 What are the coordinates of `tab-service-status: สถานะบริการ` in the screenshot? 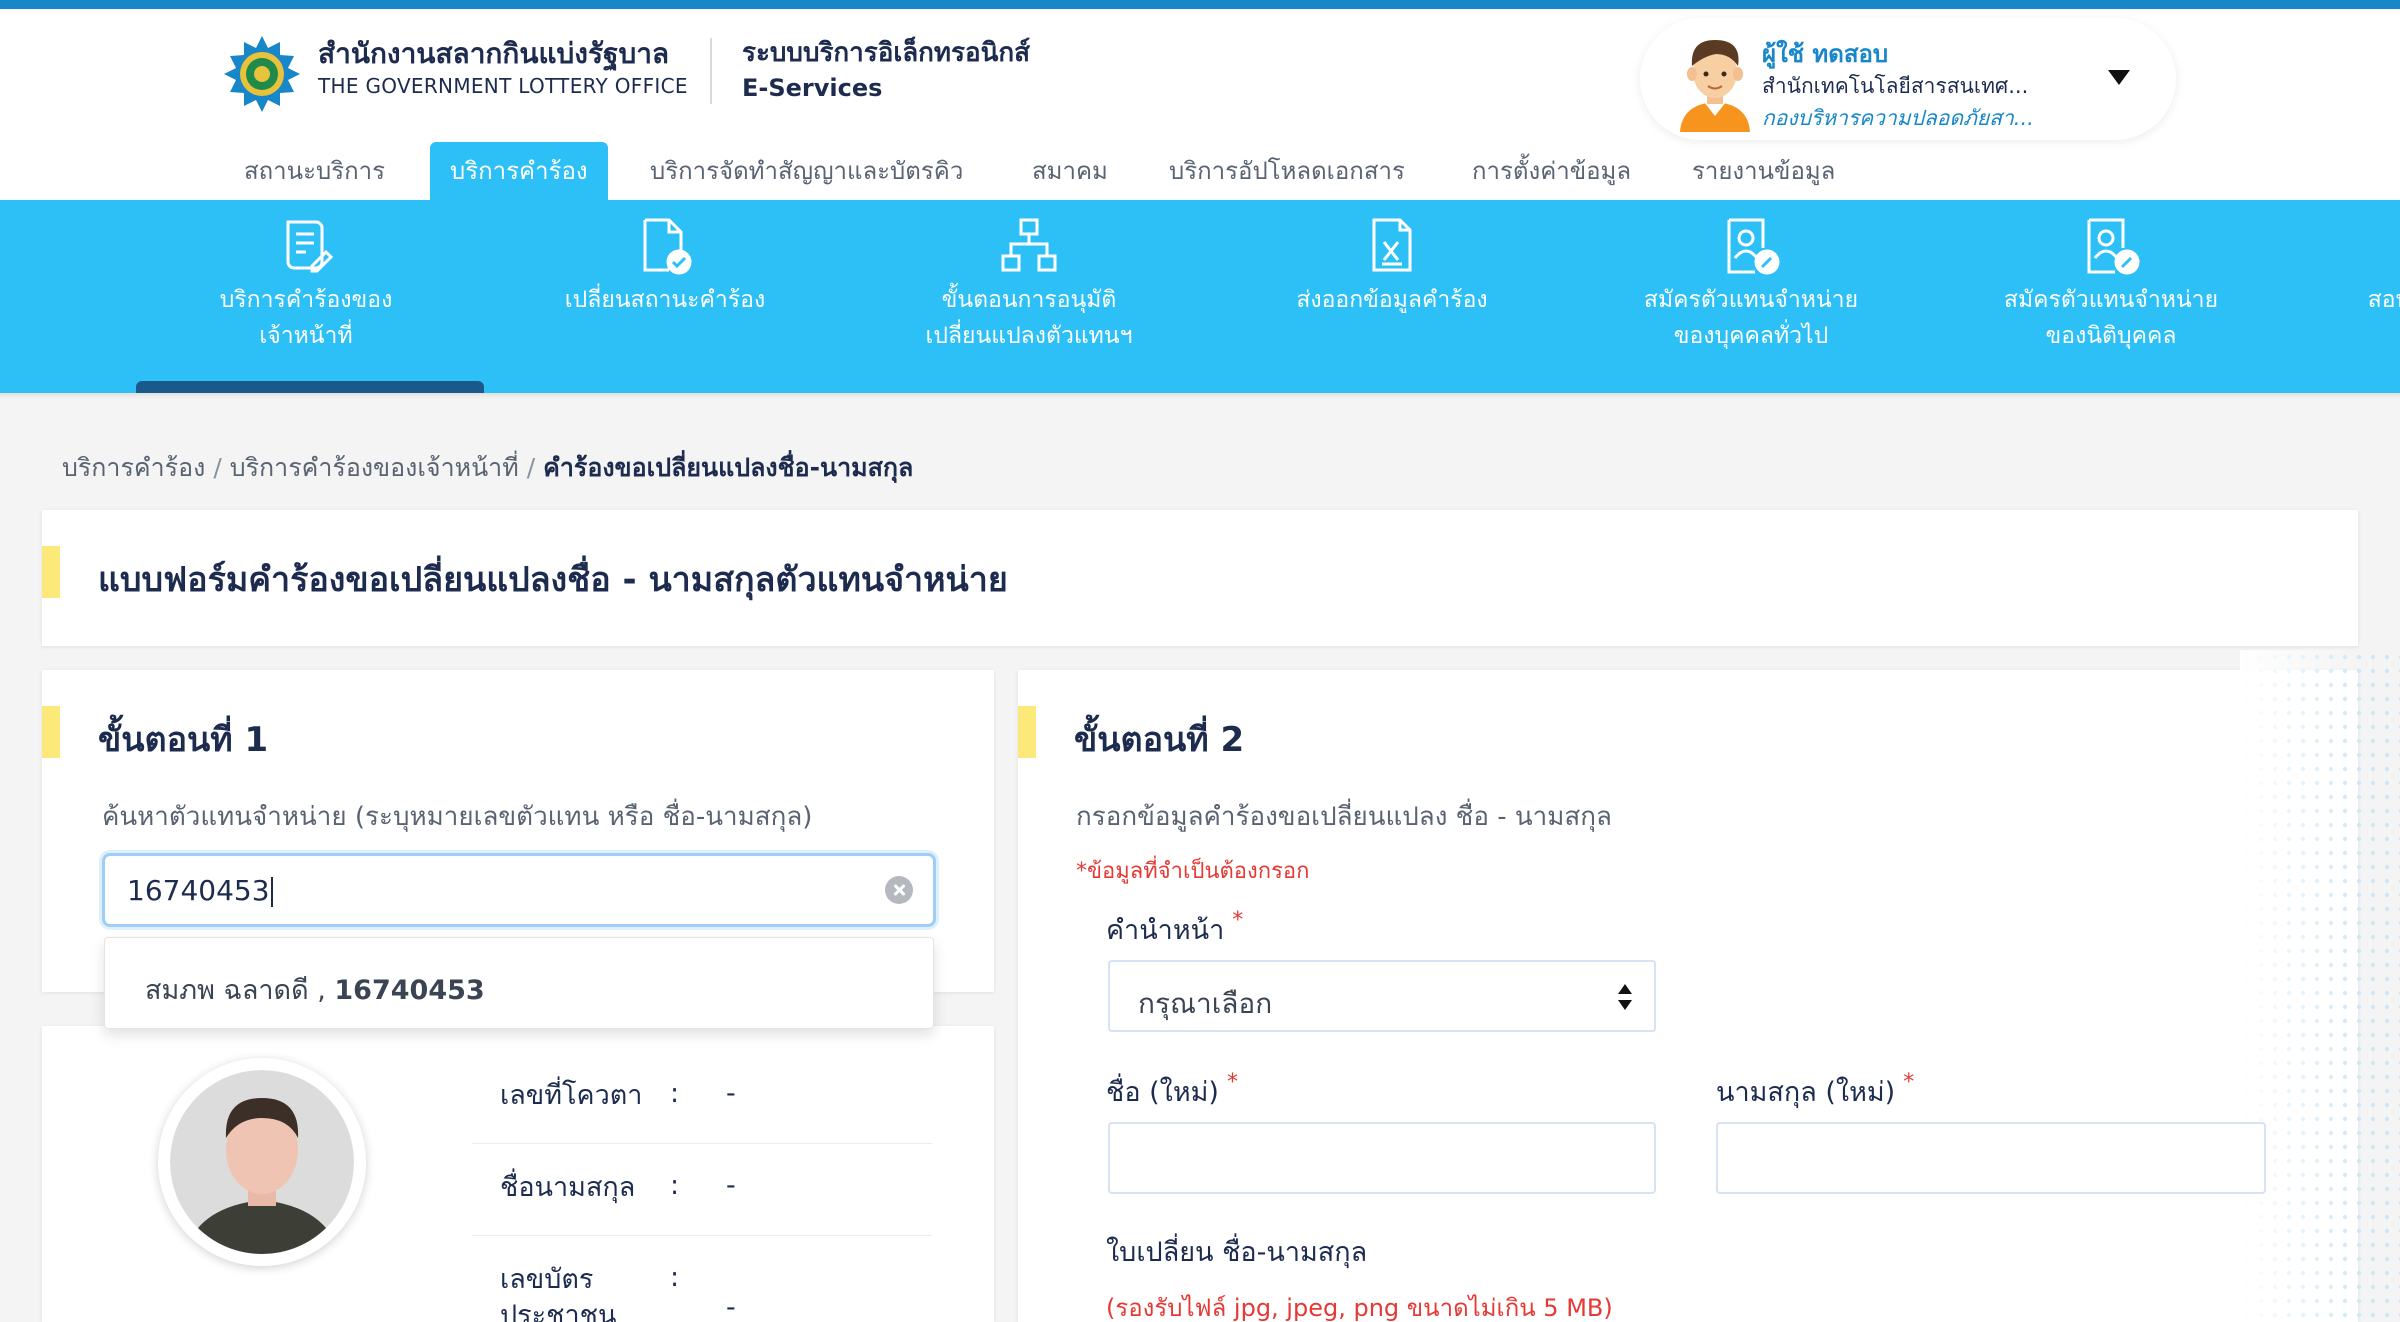 It's located at (314, 171).